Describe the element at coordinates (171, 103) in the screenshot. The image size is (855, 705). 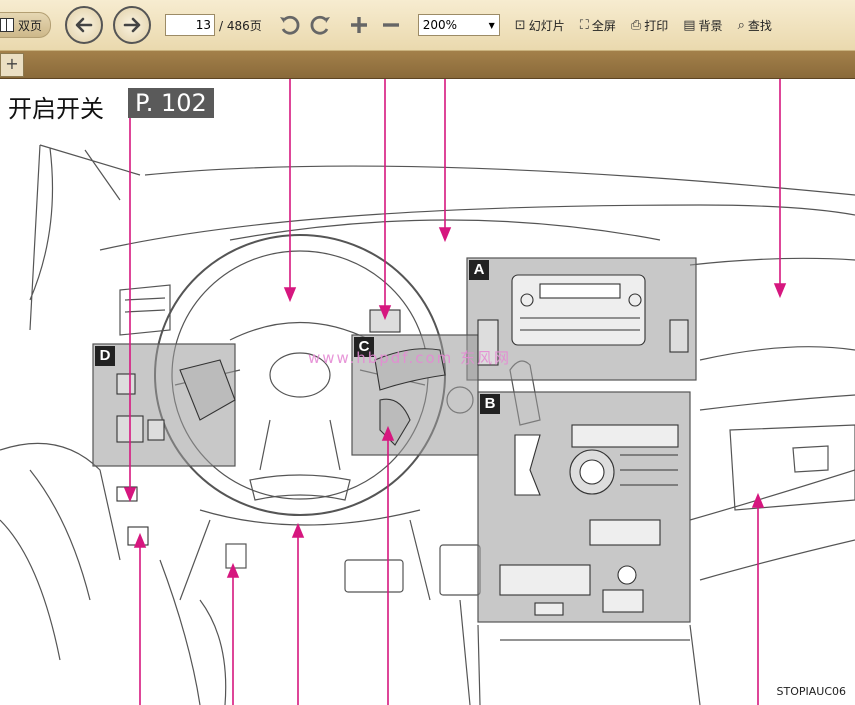
I see `page-reference-link: P. 102` at that location.